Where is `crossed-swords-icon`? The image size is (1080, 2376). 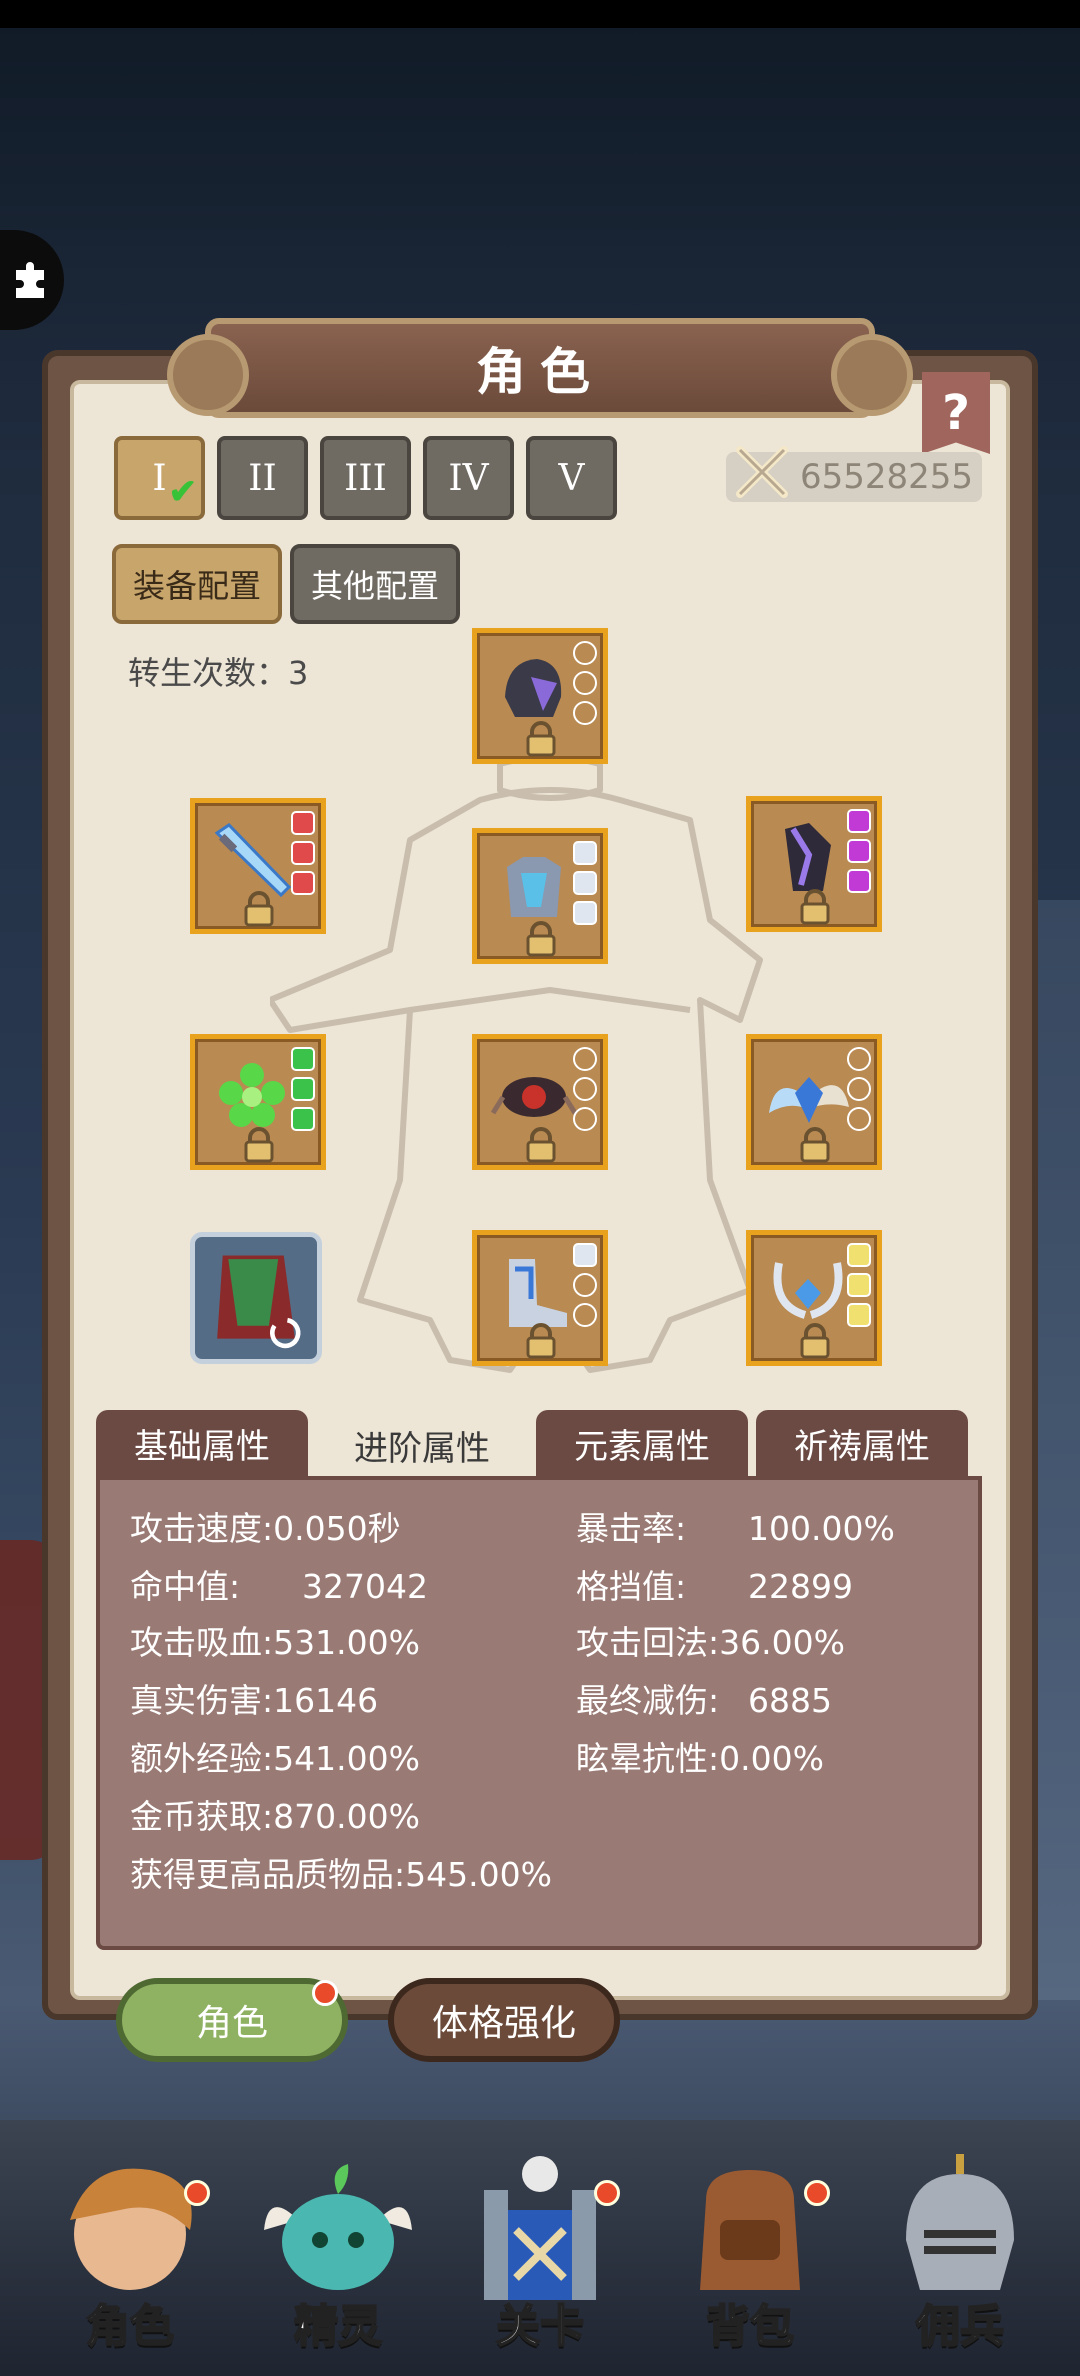
crossed-swords-icon is located at coordinates (762, 472).